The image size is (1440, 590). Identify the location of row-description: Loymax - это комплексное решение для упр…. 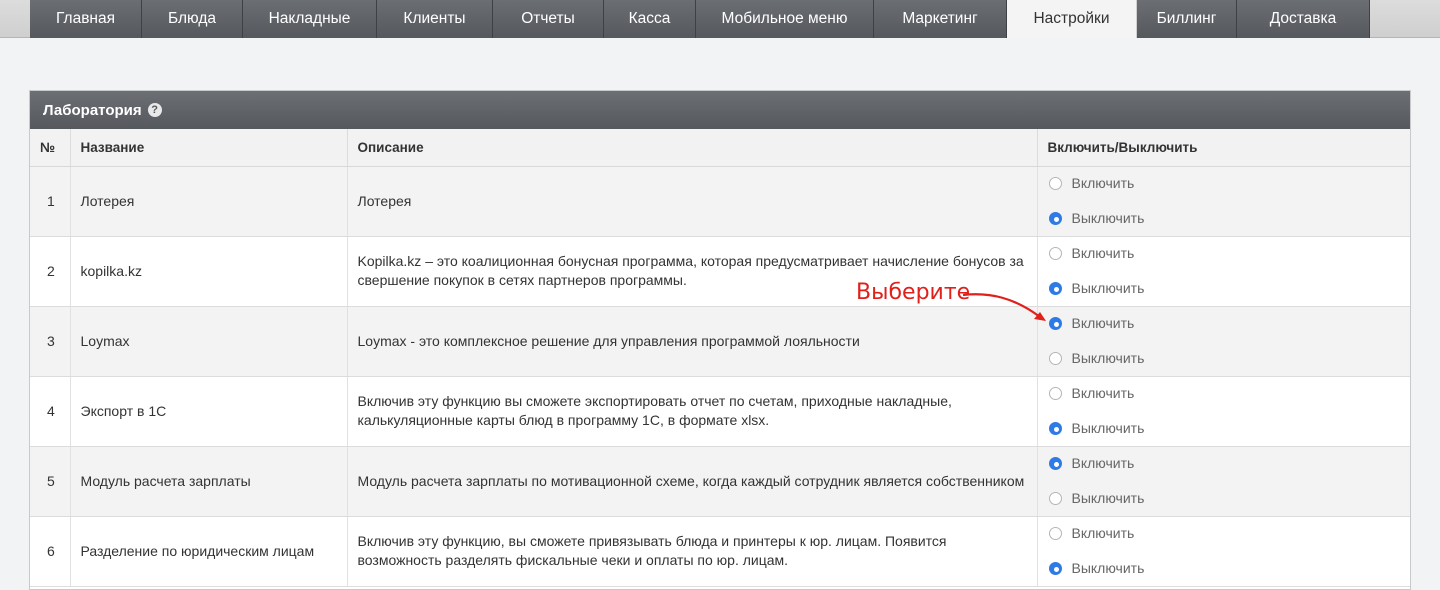
(692, 341).